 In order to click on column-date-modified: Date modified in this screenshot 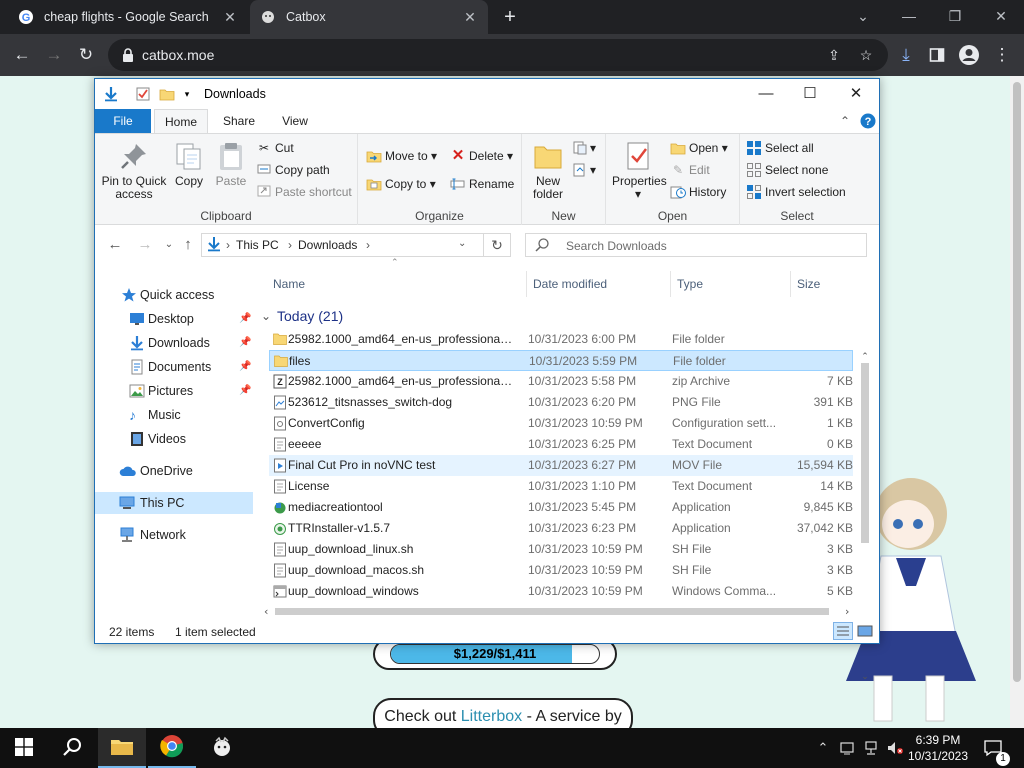, I will do `click(599, 284)`.